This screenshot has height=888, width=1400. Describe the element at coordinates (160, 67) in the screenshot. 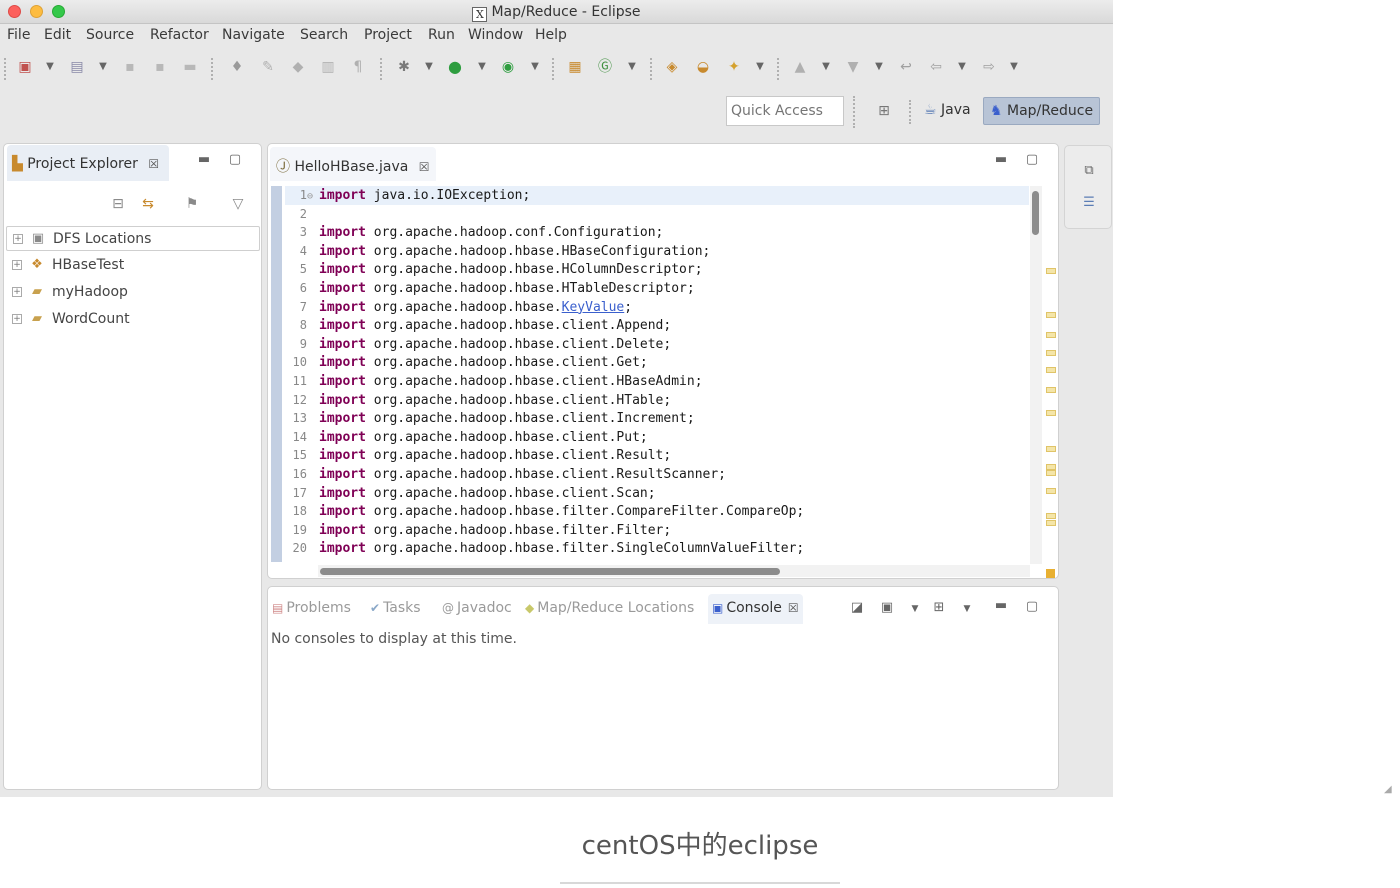

I see `save-all-icon: ▪` at that location.